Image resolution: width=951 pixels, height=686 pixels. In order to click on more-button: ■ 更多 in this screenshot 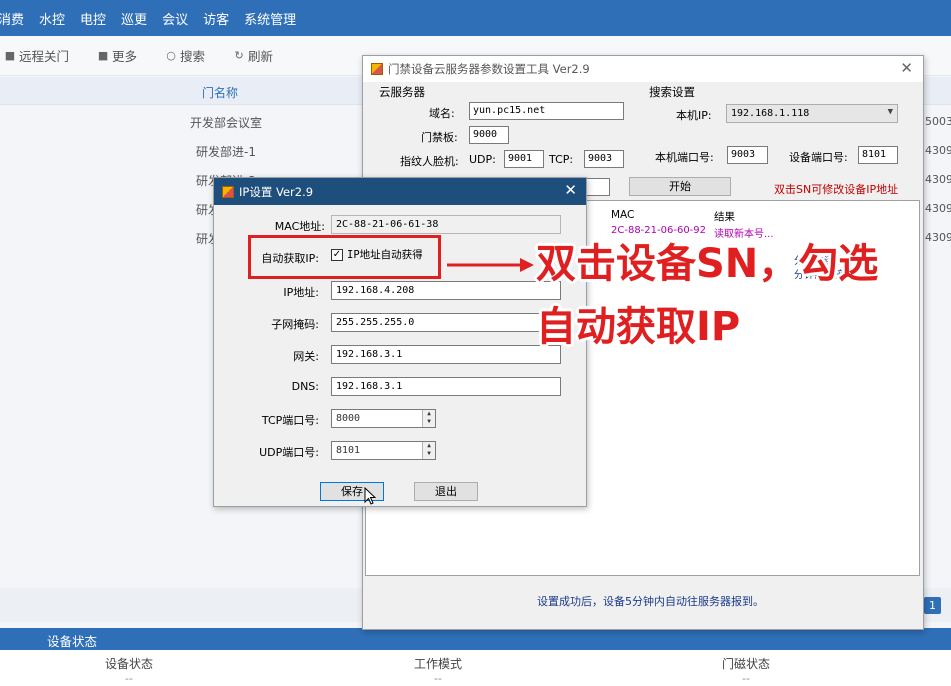, I will do `click(117, 55)`.